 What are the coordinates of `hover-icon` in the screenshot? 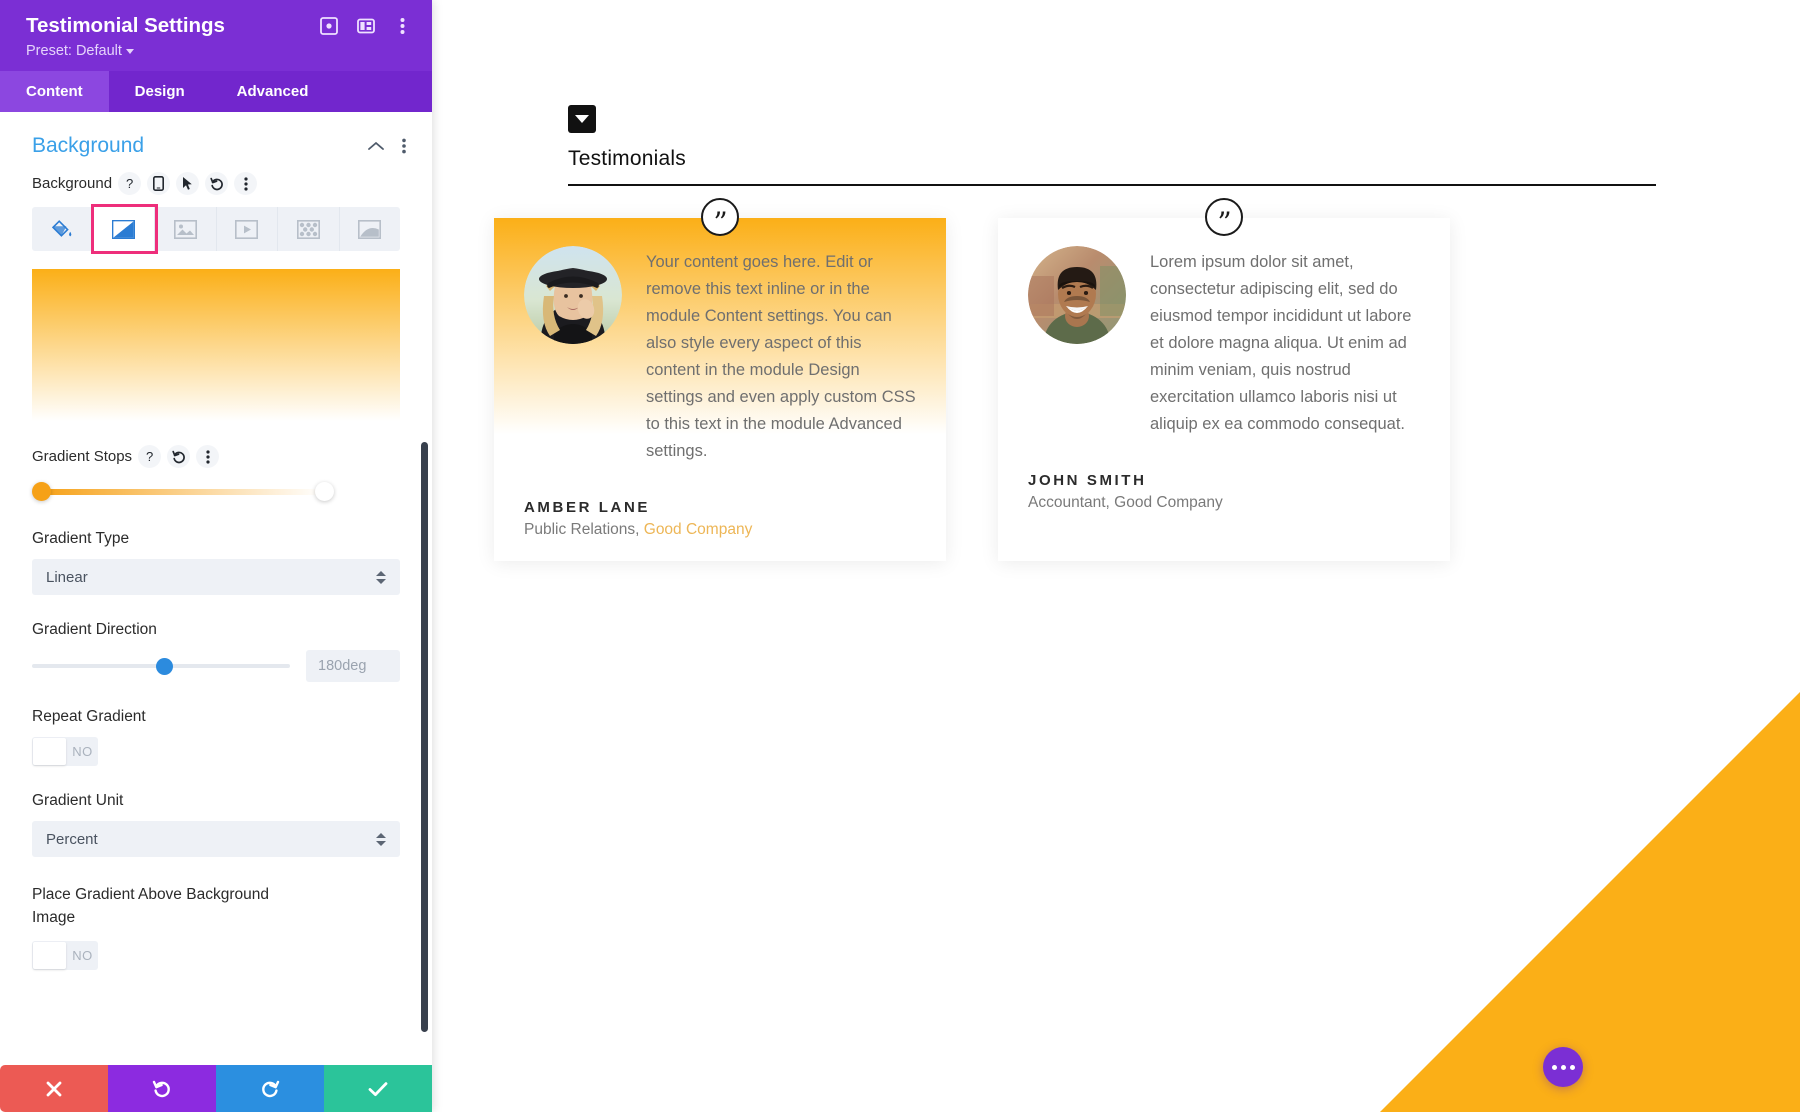 It's located at (188, 183).